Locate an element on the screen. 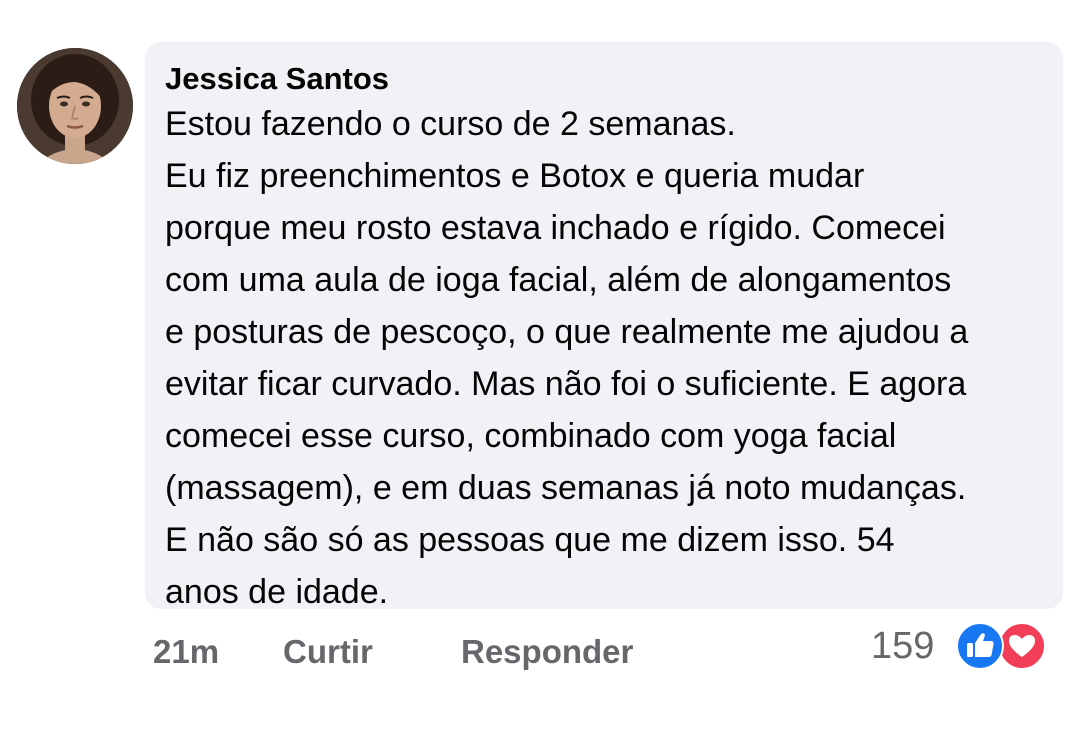 The width and height of the screenshot is (1080, 747). comment-timestamp: 21m is located at coordinates (186, 652).